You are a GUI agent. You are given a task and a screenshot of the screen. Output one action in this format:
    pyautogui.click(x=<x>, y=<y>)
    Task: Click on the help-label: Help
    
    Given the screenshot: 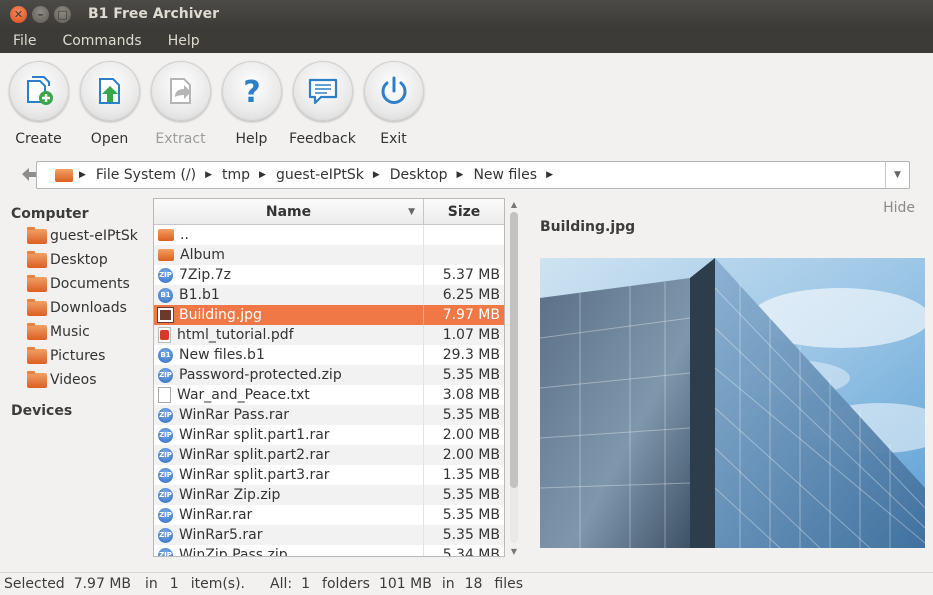 What is the action you would take?
    pyautogui.click(x=251, y=139)
    